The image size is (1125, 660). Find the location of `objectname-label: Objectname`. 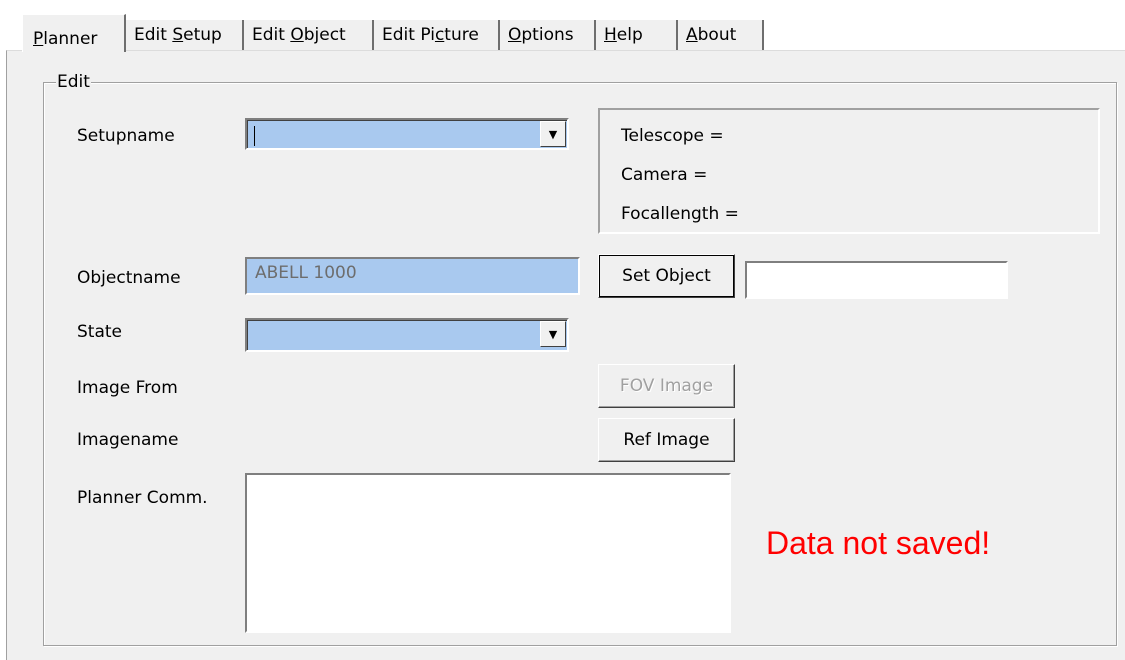

objectname-label: Objectname is located at coordinates (129, 278).